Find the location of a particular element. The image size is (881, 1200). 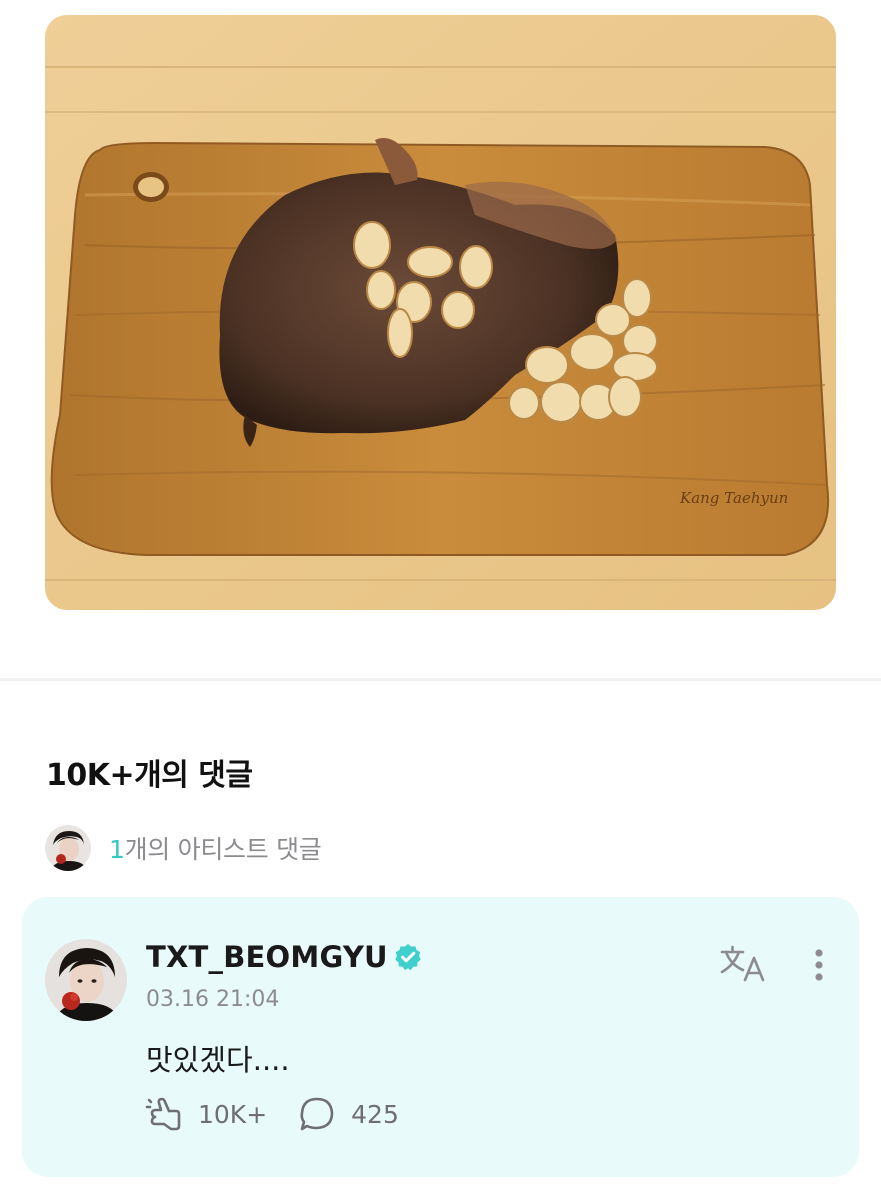

commenter-avatar-image is located at coordinates (86, 980).